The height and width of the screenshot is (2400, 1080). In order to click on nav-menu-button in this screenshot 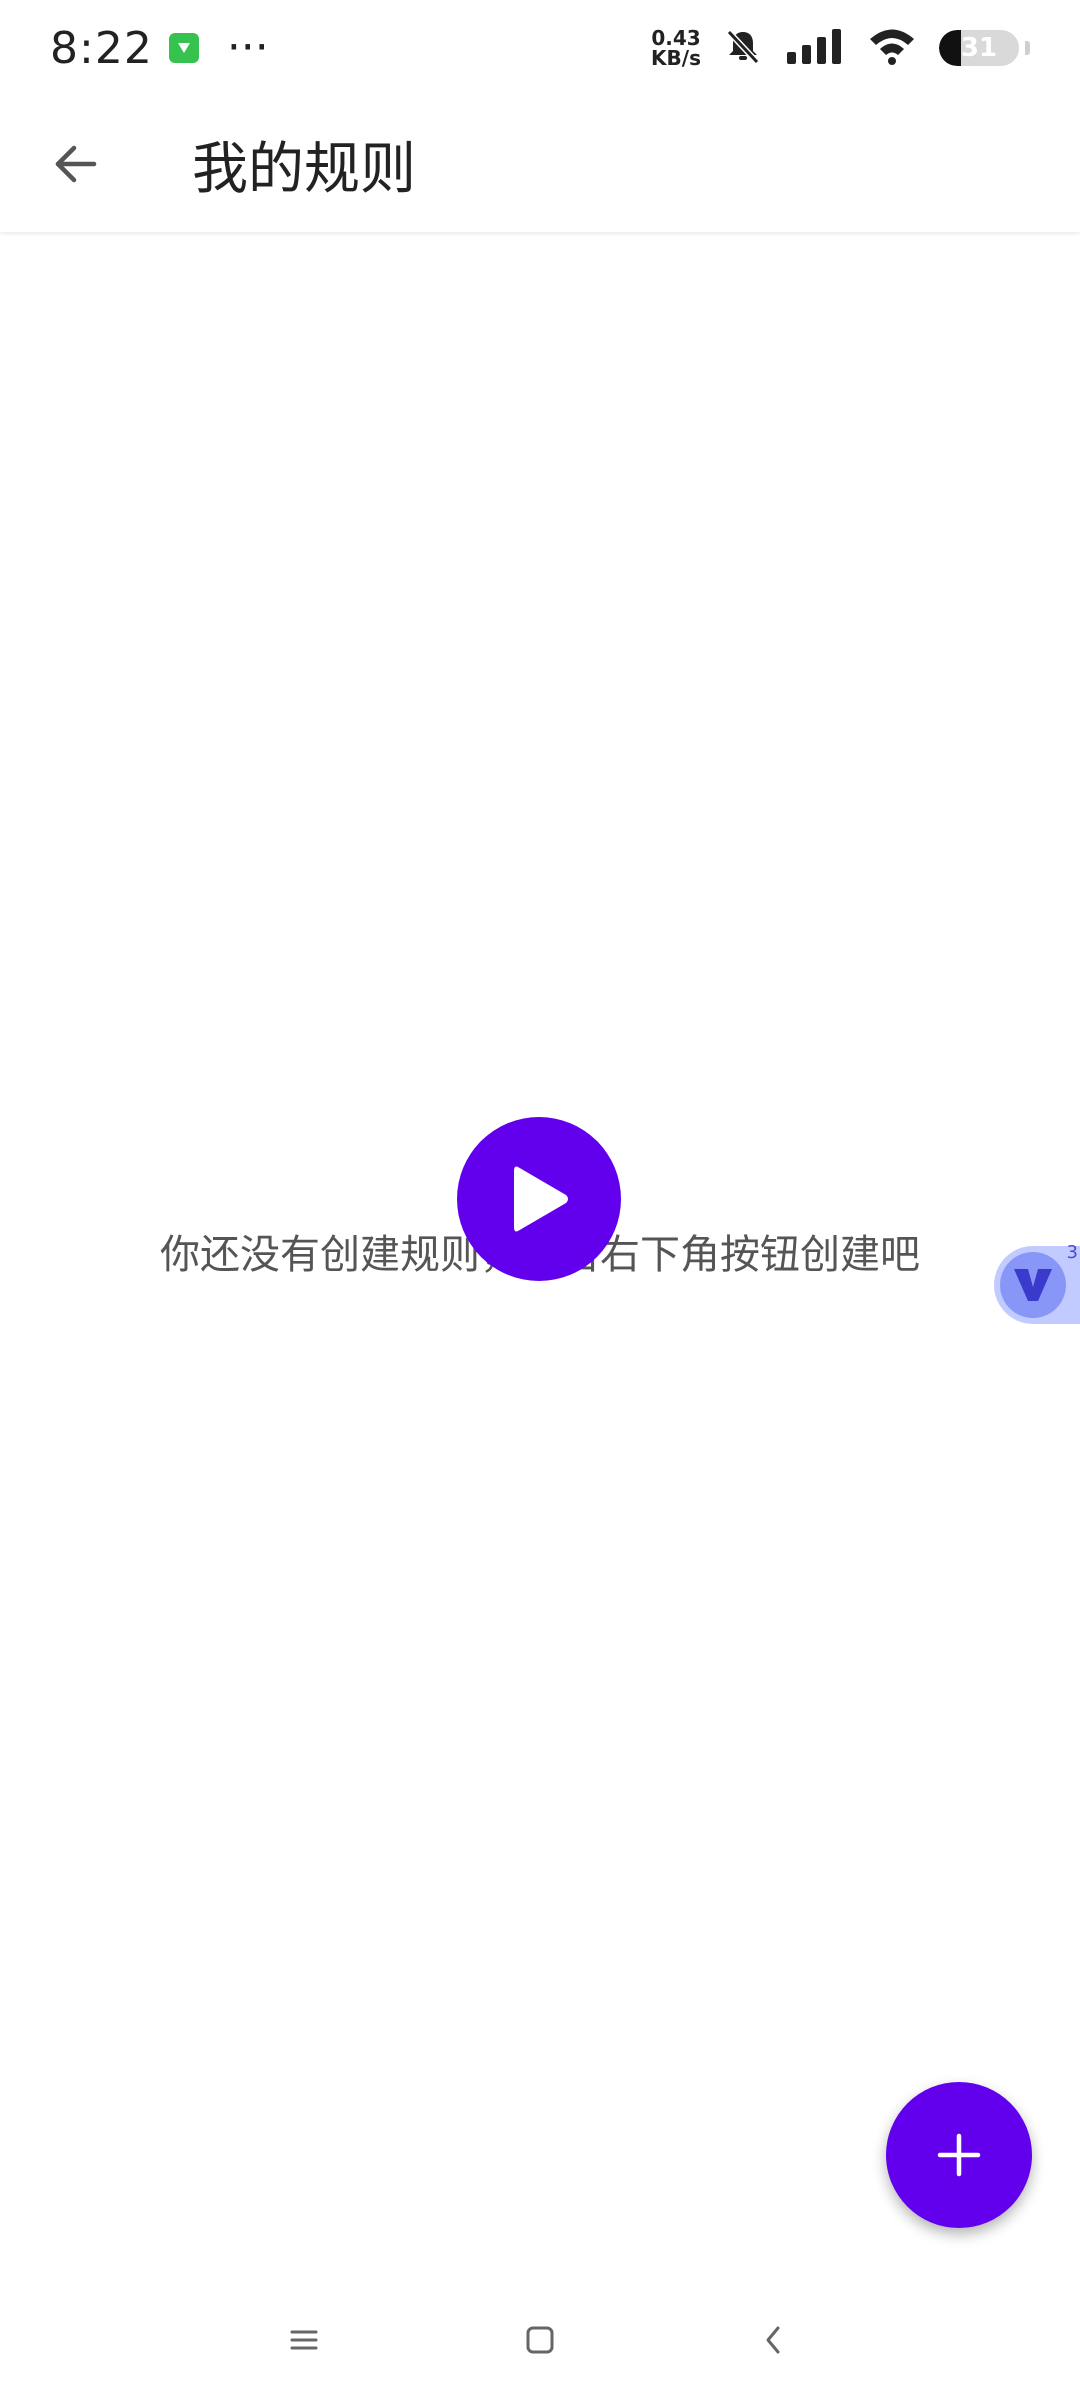, I will do `click(304, 2340)`.